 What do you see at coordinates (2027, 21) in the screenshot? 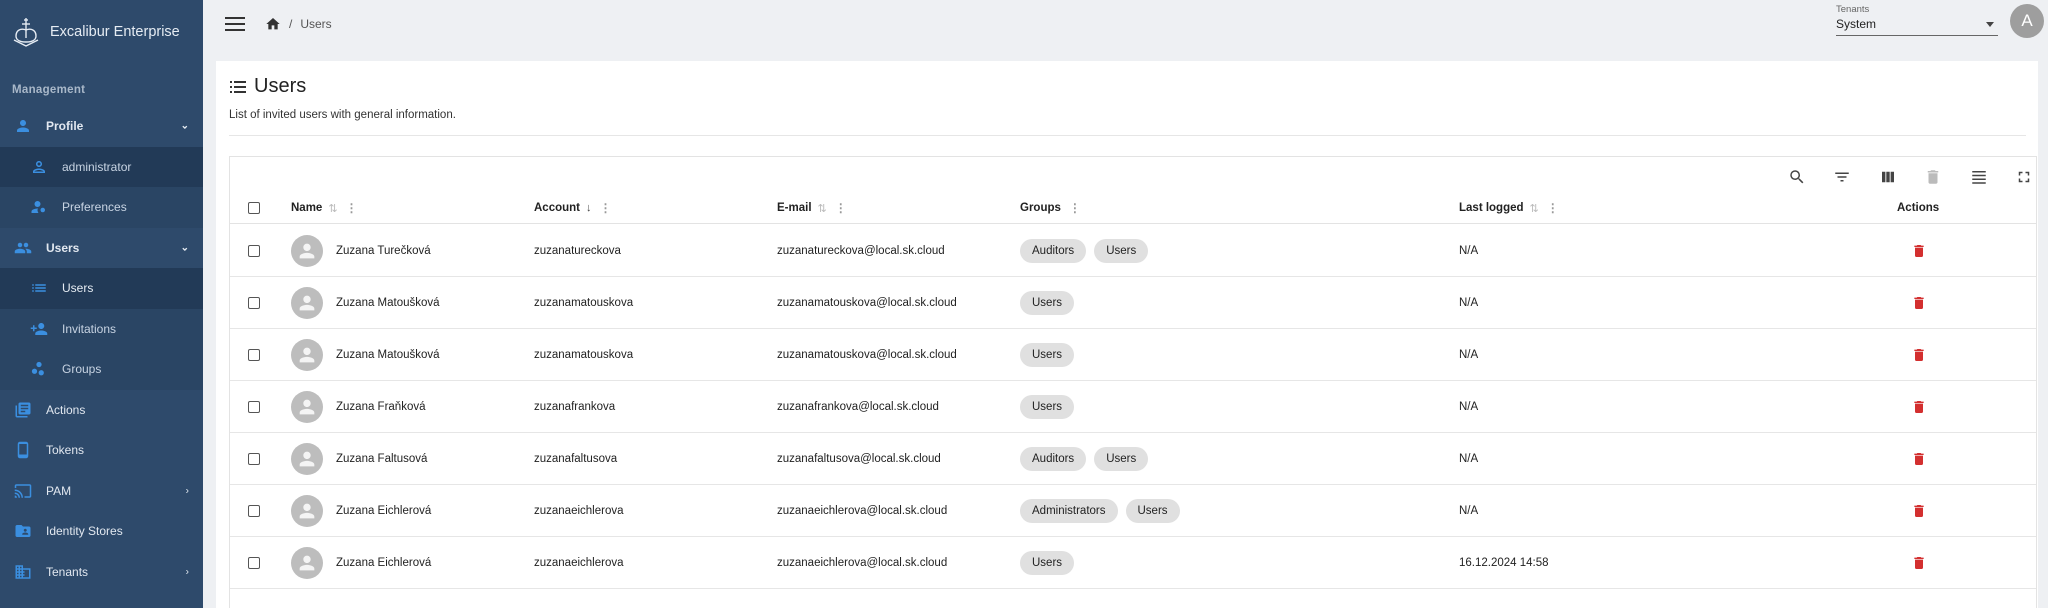
I see `user-avatar: A` at bounding box center [2027, 21].